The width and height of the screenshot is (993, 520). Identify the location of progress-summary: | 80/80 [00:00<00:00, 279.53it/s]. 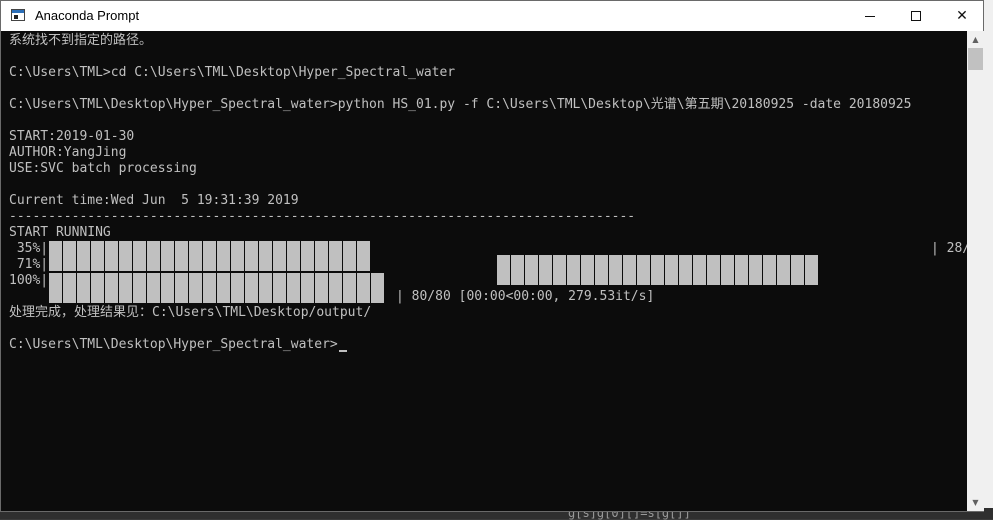
(525, 296).